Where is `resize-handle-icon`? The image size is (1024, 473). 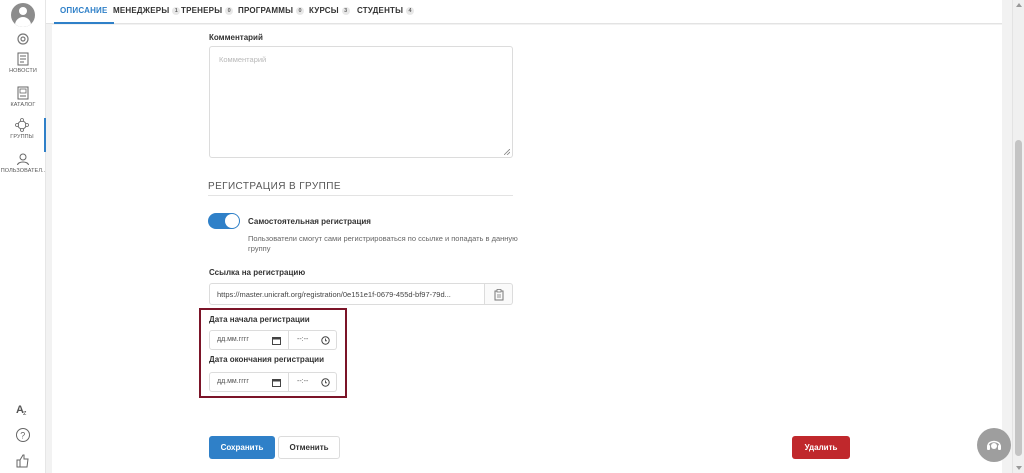 resize-handle-icon is located at coordinates (507, 152).